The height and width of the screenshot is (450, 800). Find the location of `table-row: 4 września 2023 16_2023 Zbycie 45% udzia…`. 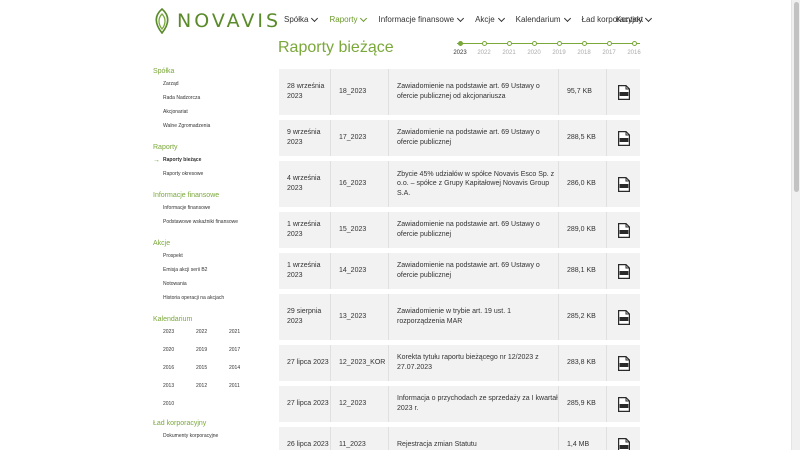

table-row: 4 września 2023 16_2023 Zbycie 45% udzia… is located at coordinates (459, 184).